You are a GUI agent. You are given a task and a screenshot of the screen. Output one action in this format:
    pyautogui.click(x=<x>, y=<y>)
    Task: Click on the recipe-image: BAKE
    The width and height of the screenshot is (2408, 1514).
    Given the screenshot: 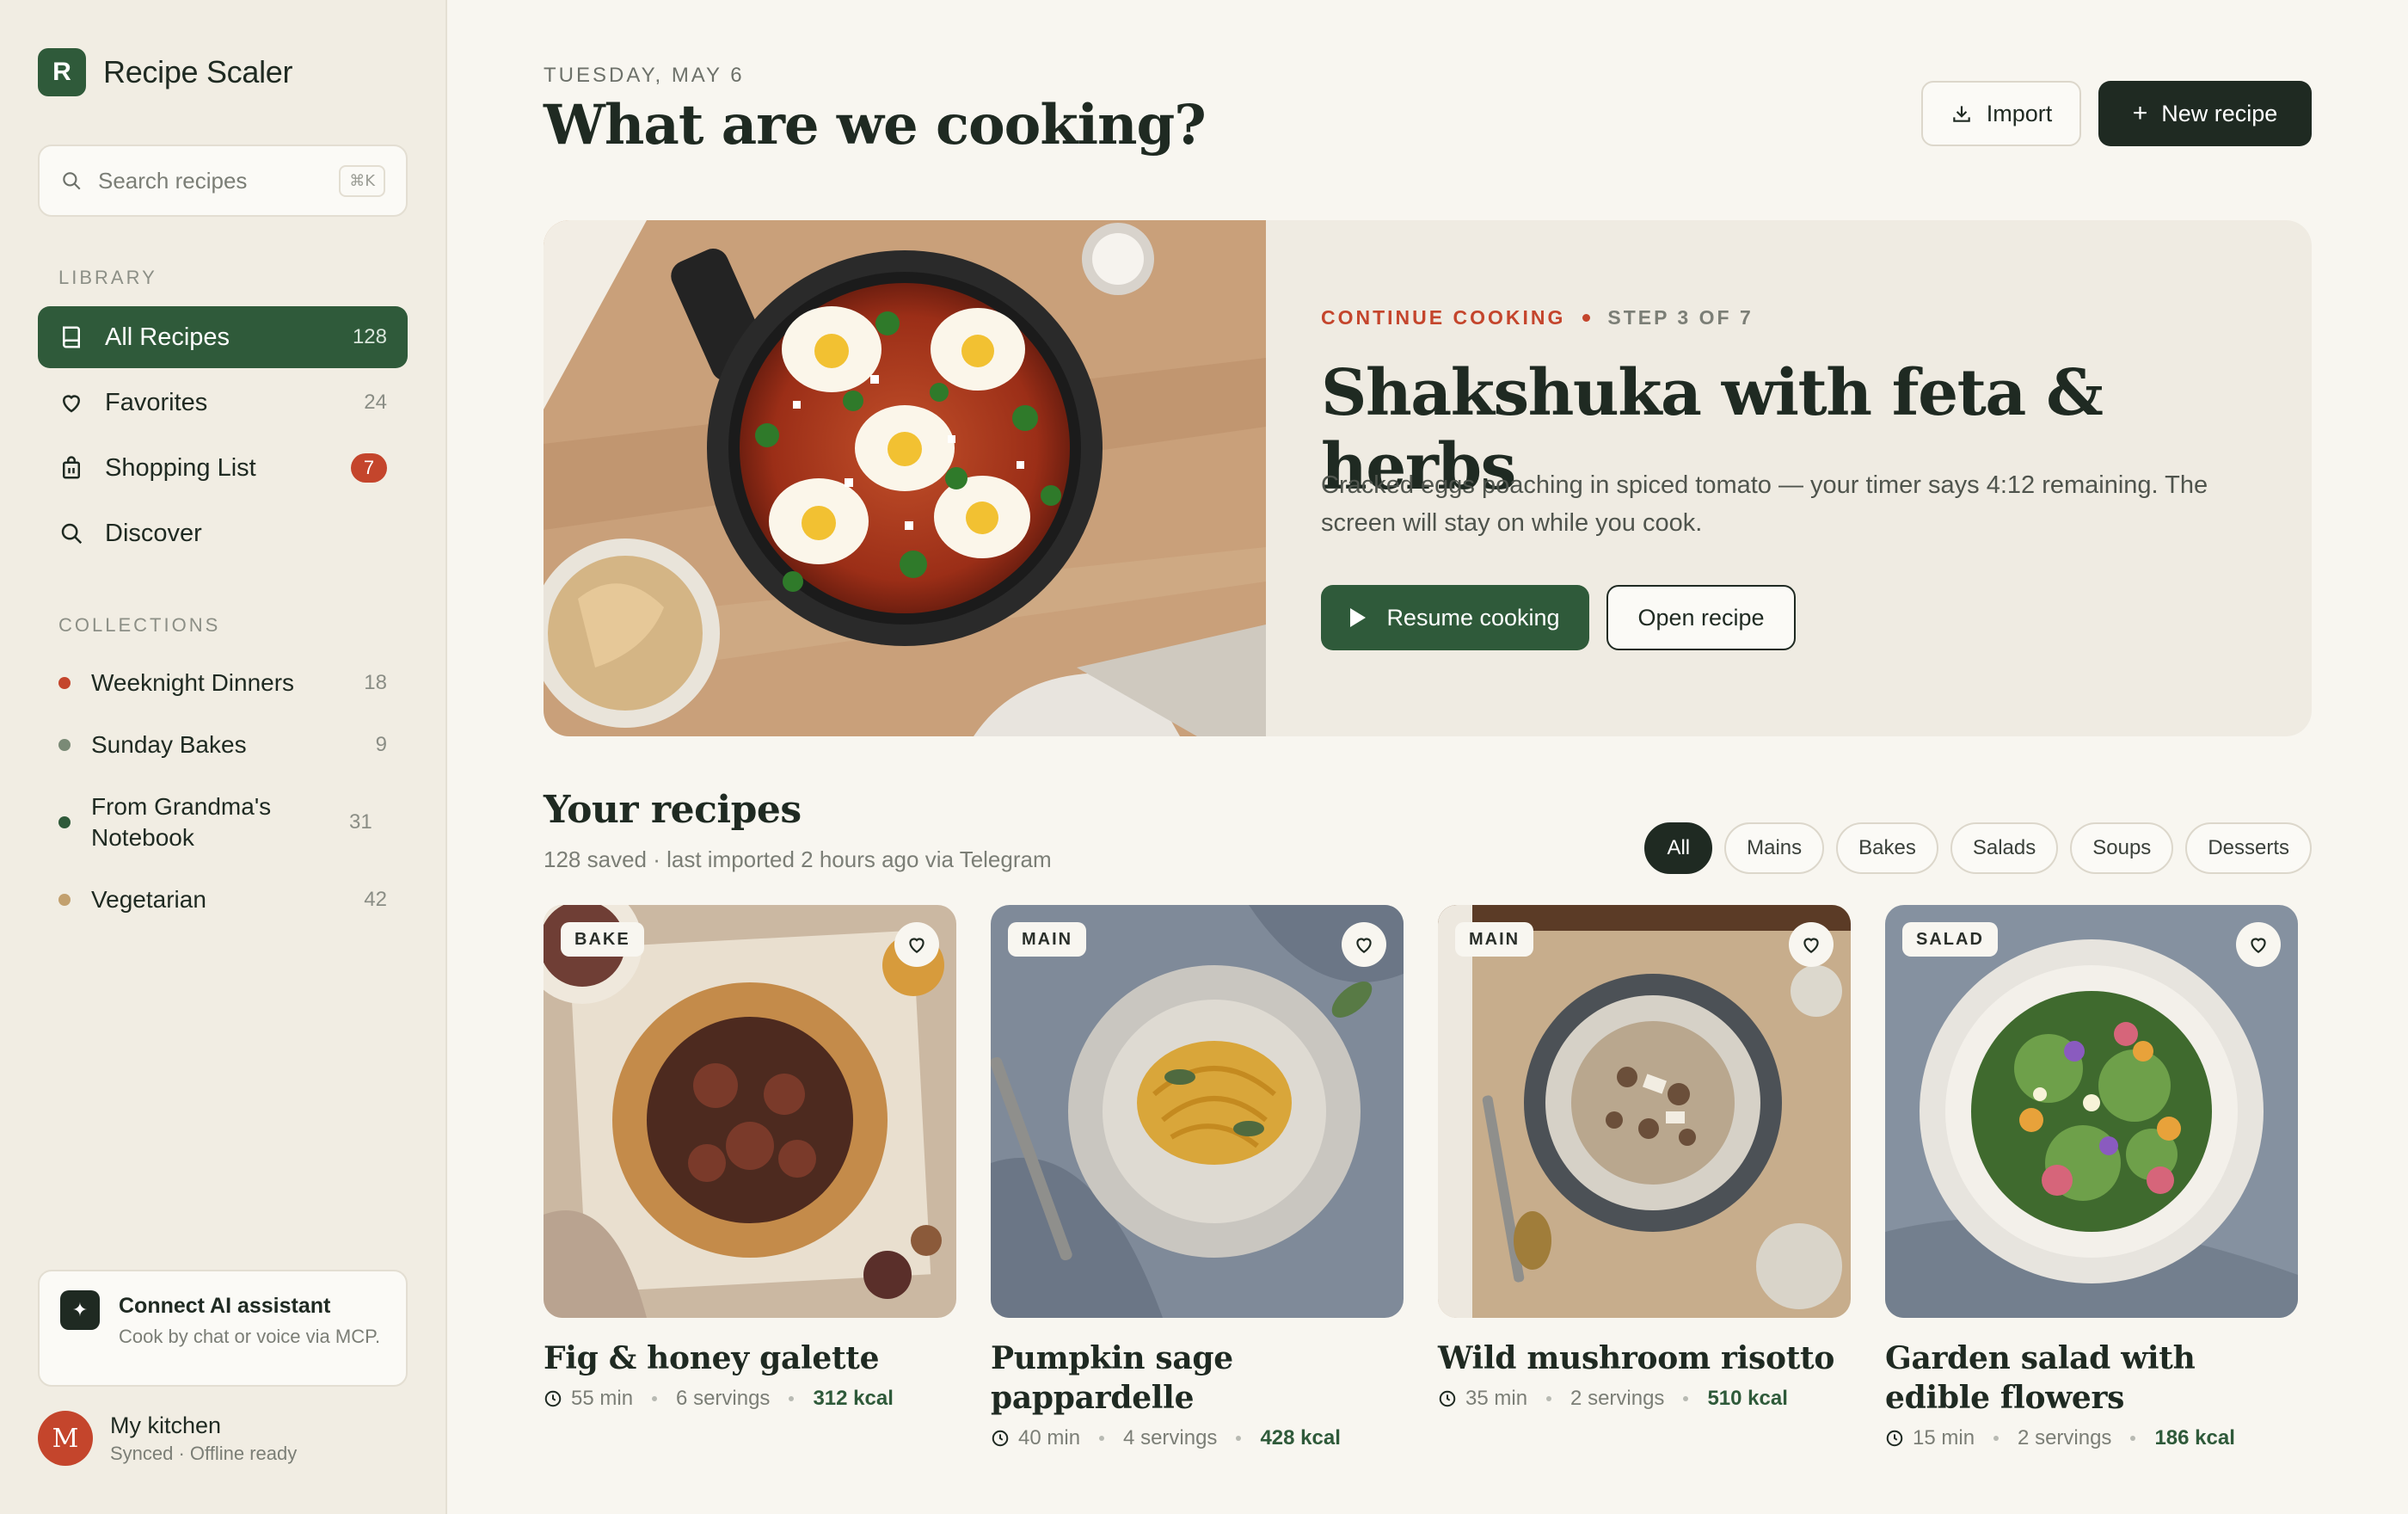 What is the action you would take?
    pyautogui.click(x=750, y=1111)
    